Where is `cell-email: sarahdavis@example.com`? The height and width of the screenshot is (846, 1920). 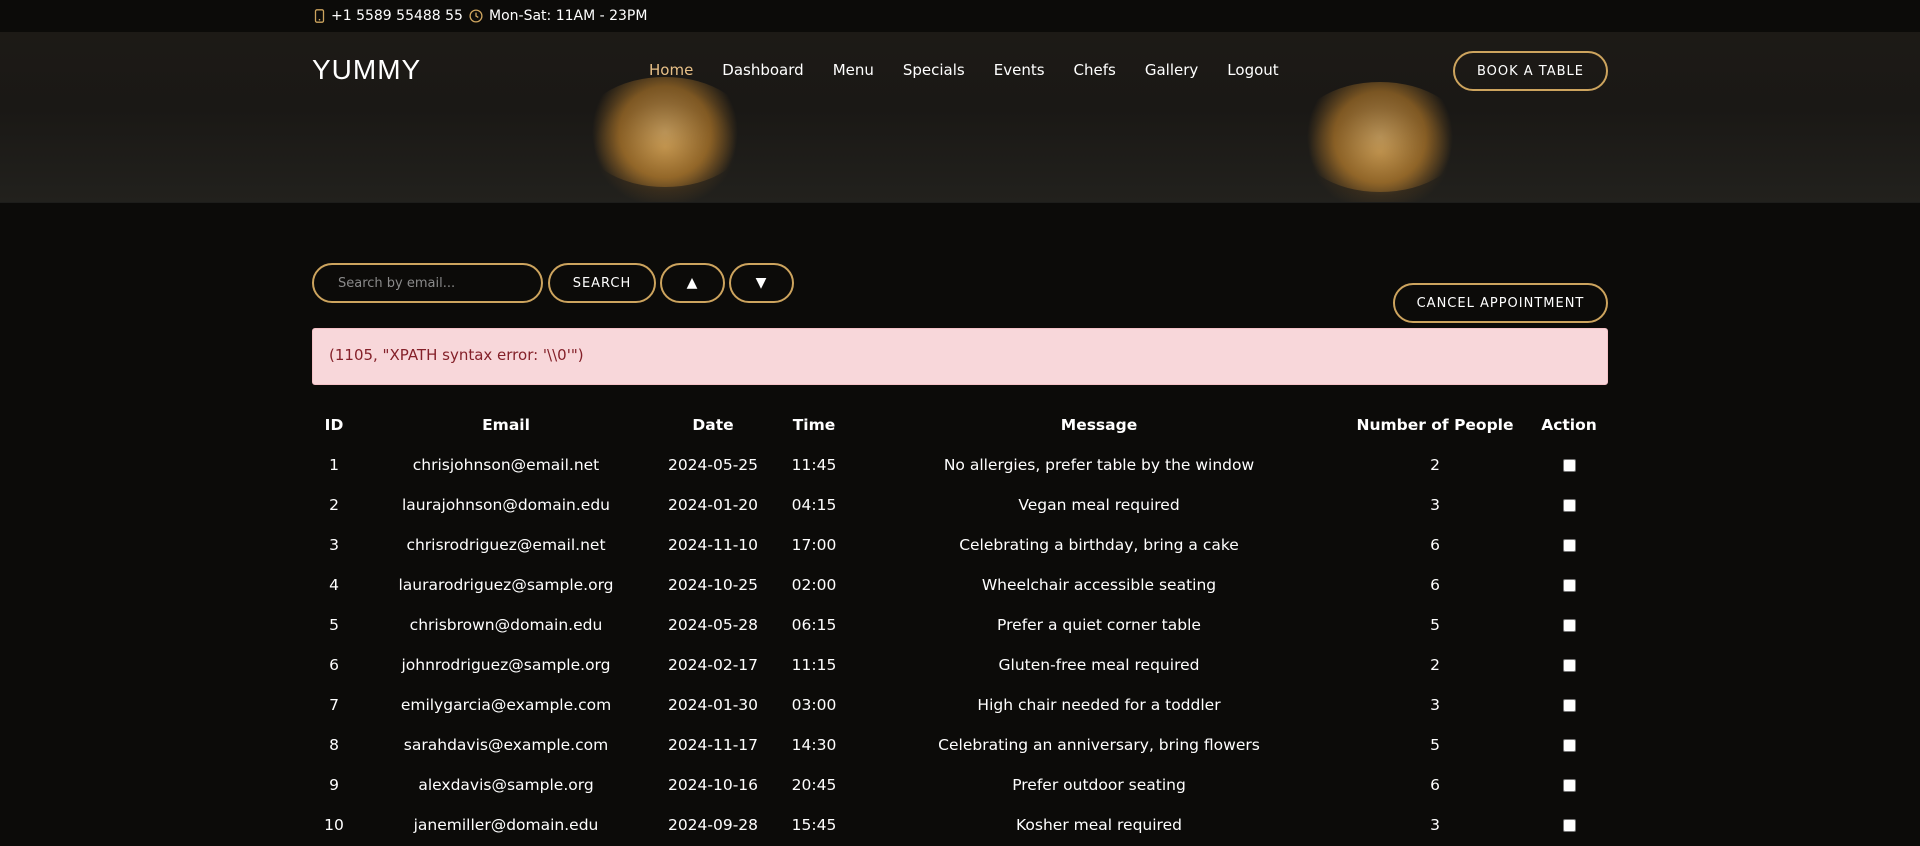 cell-email: sarahdavis@example.com is located at coordinates (506, 745).